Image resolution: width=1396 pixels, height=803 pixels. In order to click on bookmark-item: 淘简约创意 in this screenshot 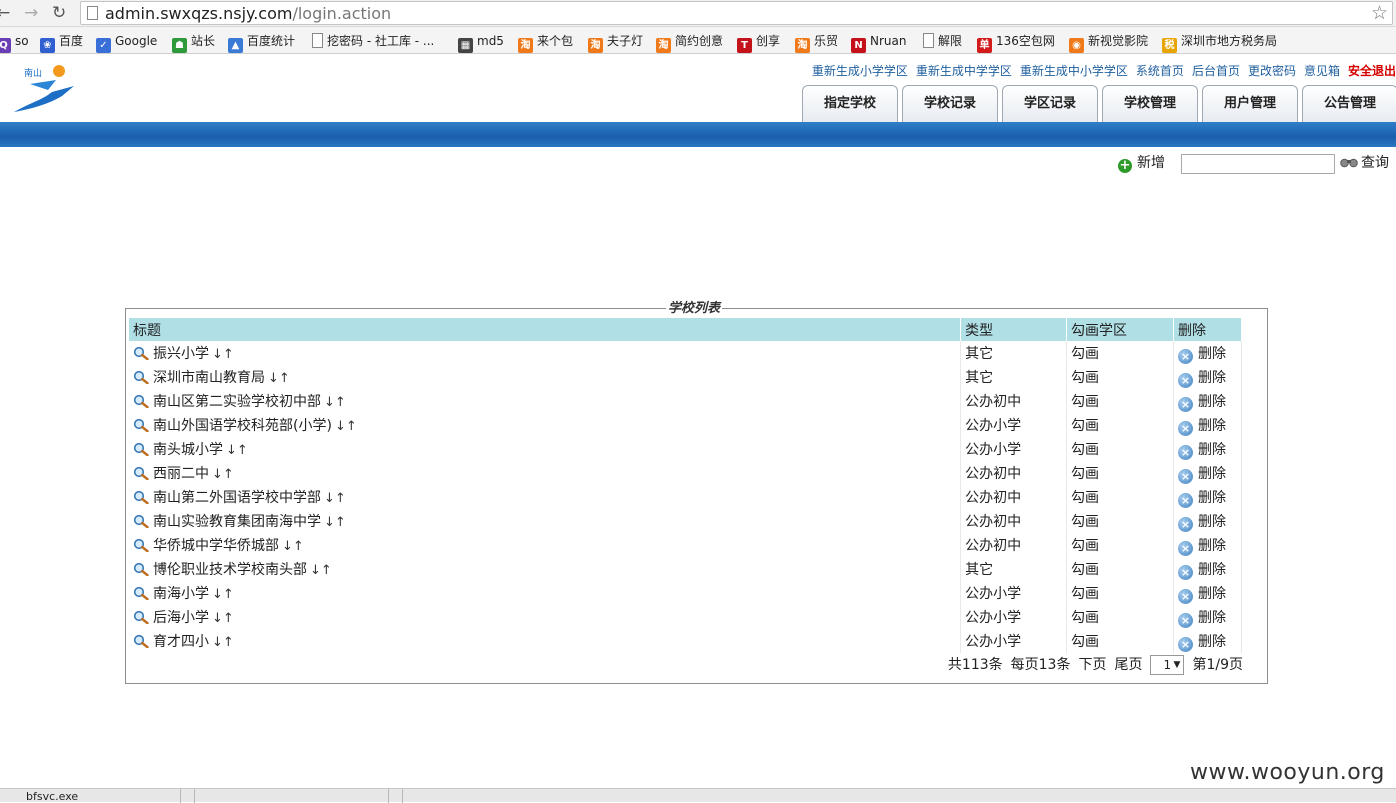, I will do `click(689, 42)`.